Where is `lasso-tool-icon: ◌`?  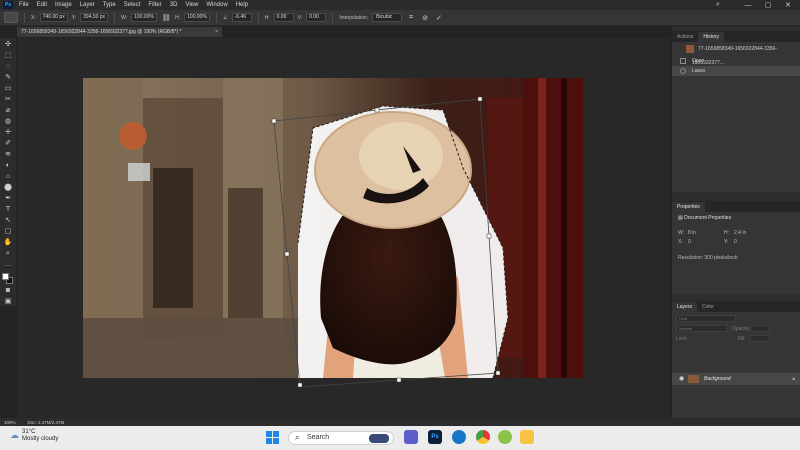 lasso-tool-icon: ◌ is located at coordinates (8, 66).